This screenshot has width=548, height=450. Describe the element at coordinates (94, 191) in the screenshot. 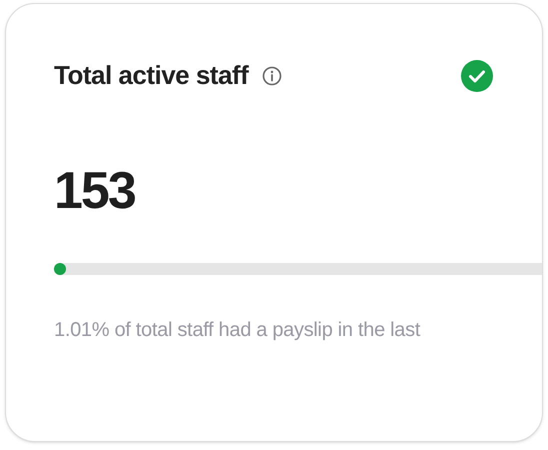

I see `staff-count: 153` at that location.